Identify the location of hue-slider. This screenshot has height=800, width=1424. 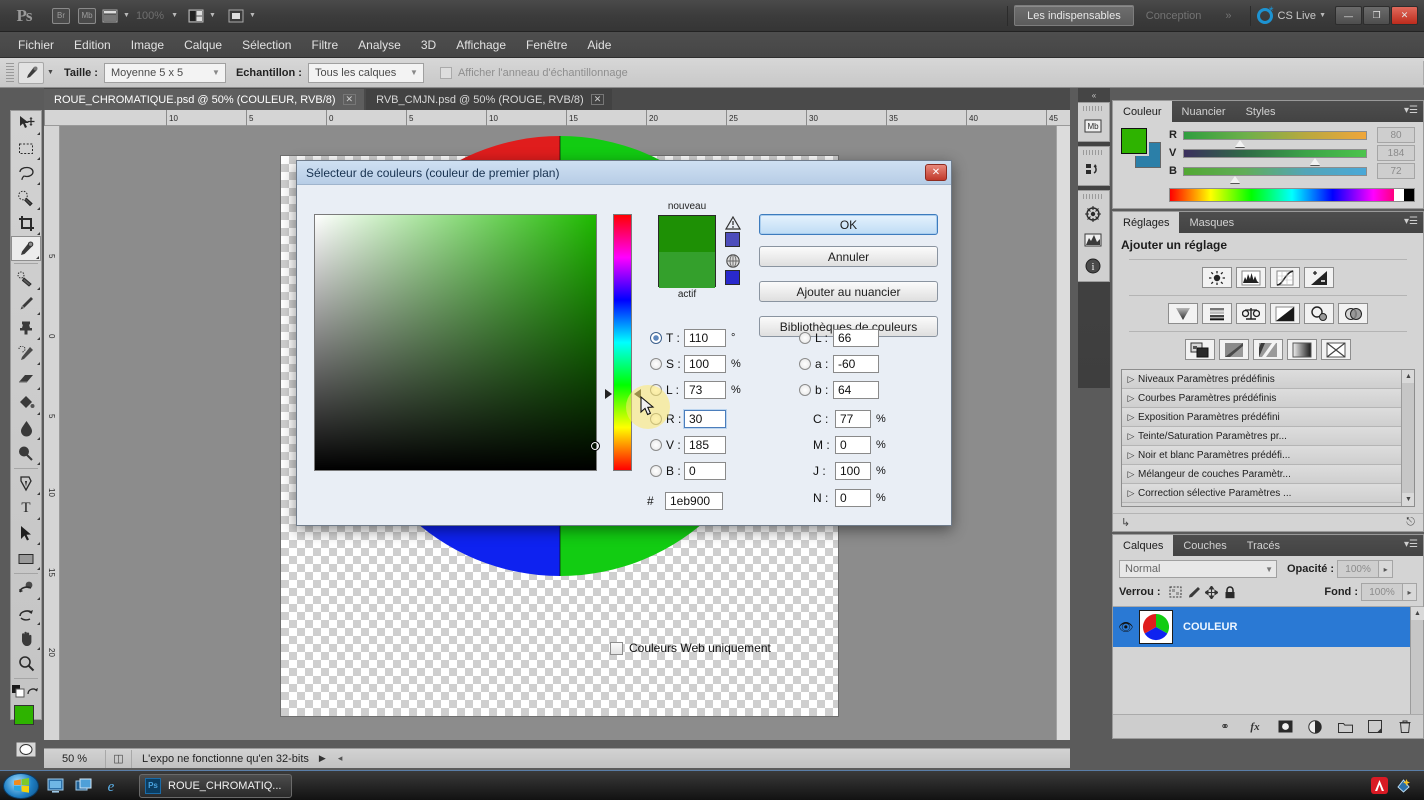
(622, 342).